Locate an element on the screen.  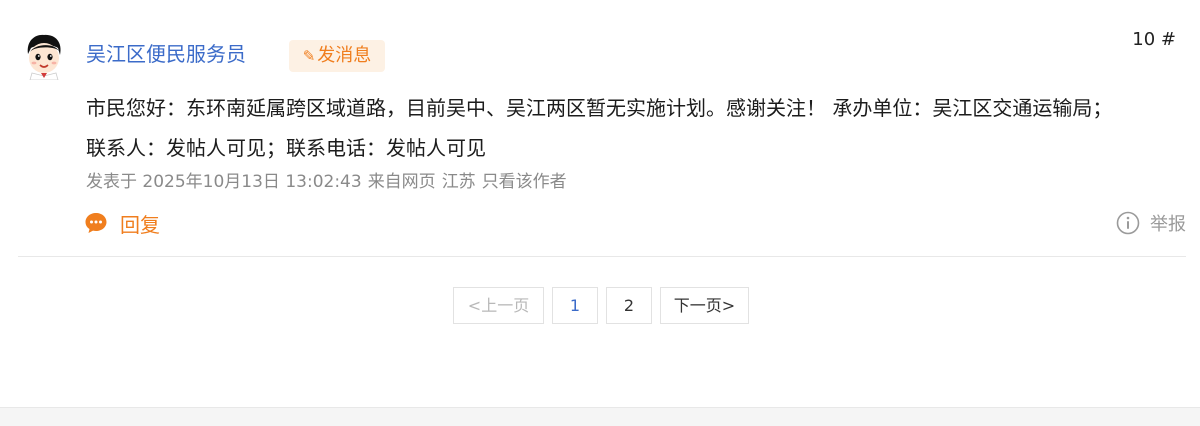
post-content-line: 联系人：发帖人可见；联系电话：发帖人可见 is located at coordinates (286, 148).